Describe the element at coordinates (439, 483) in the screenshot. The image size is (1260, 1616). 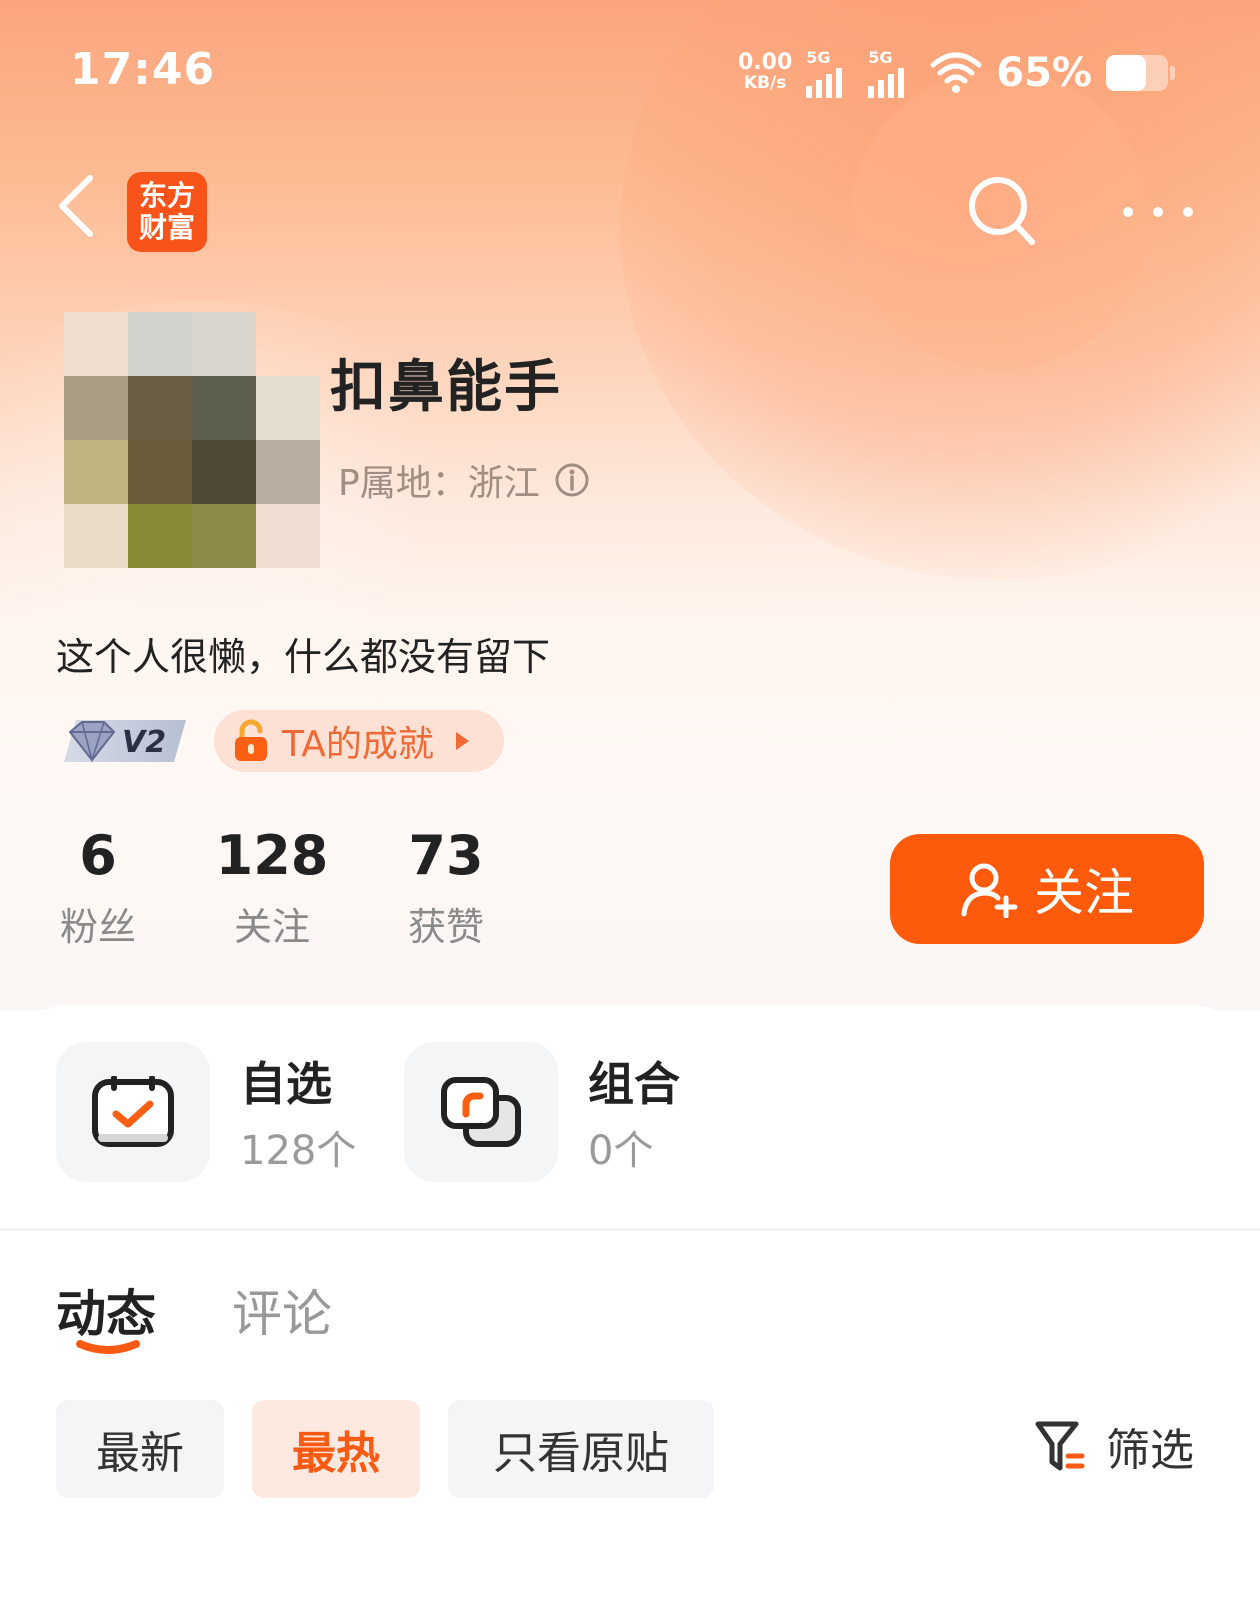
I see `ip-location-text: P属地：浙江` at that location.